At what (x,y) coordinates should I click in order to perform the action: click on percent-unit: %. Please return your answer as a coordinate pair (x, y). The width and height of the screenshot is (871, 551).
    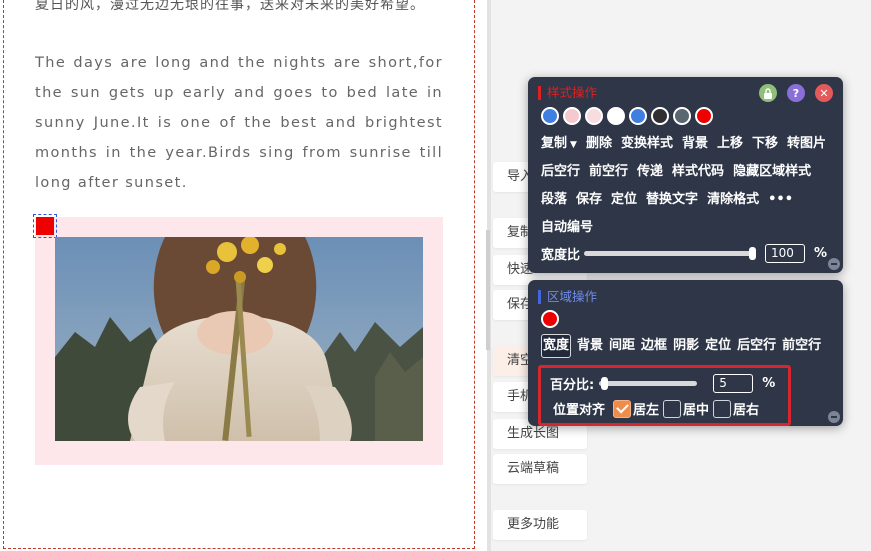
    Looking at the image, I should click on (769, 383).